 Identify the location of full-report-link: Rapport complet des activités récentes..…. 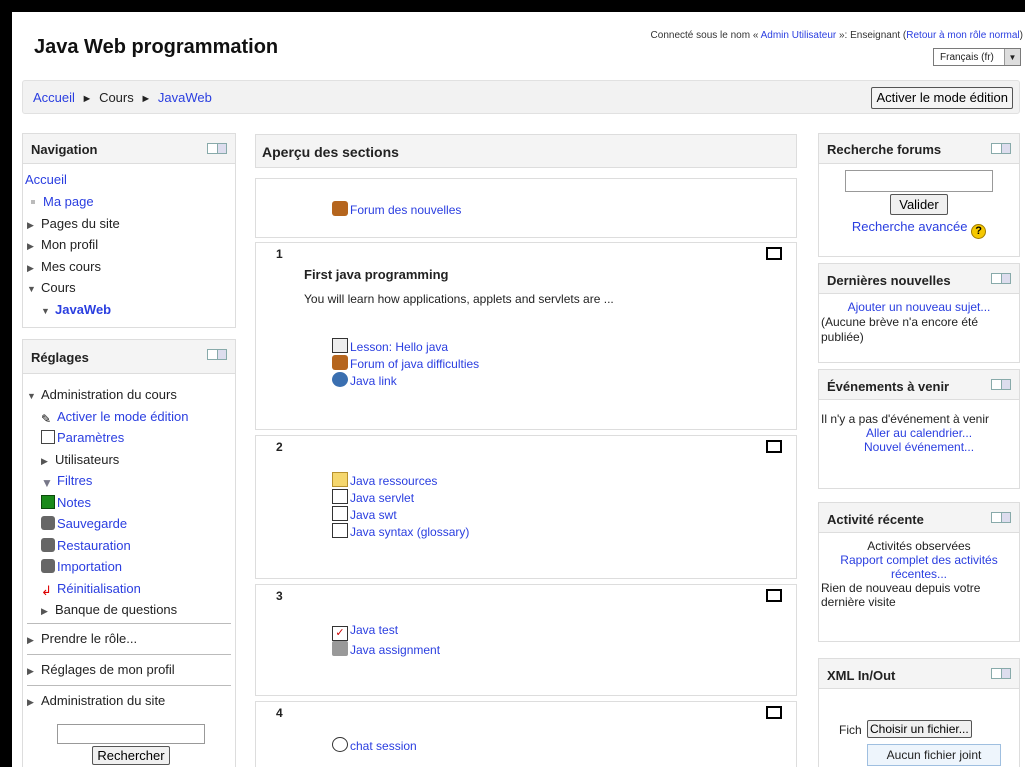
(918, 567).